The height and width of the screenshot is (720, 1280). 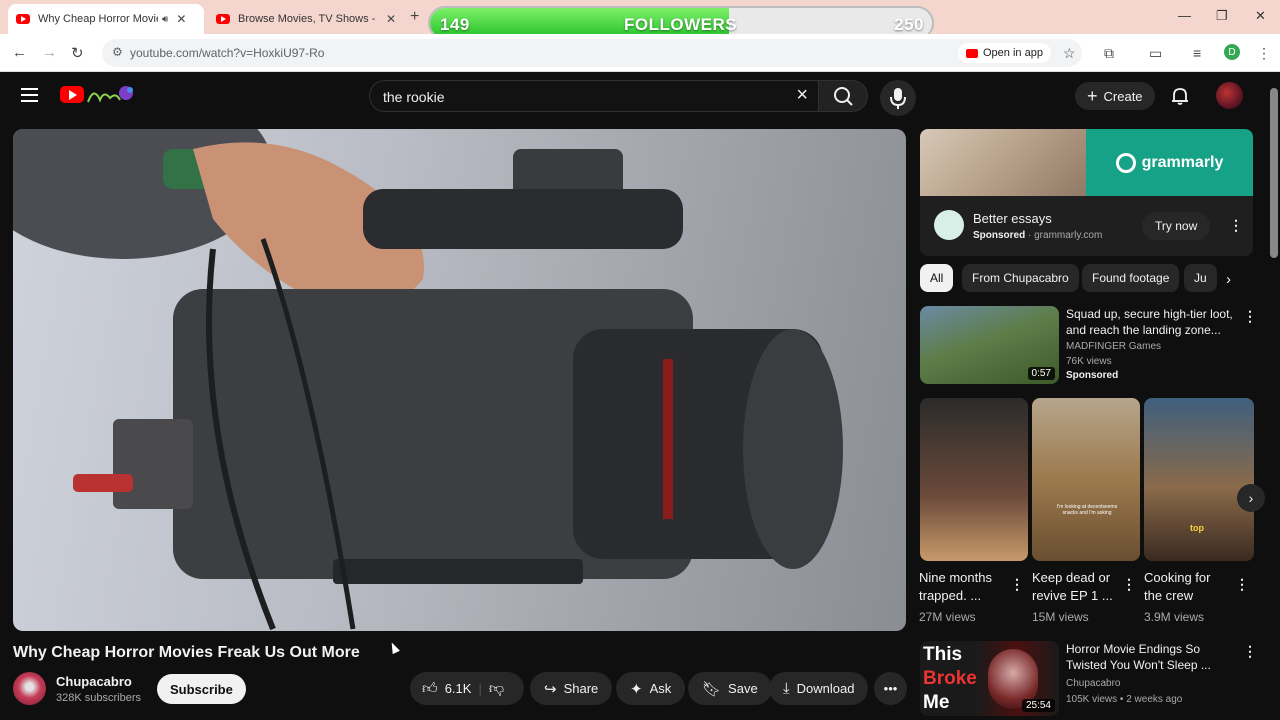 I want to click on youtube-favicon-icon, so click(x=223, y=19).